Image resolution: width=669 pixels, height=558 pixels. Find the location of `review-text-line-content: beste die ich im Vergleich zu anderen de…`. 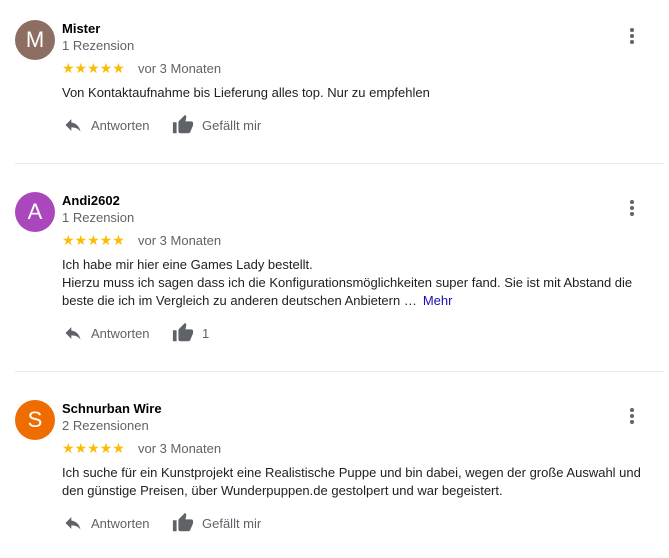

review-text-line-content: beste die ich im Vergleich zu anderen de… is located at coordinates (239, 300).